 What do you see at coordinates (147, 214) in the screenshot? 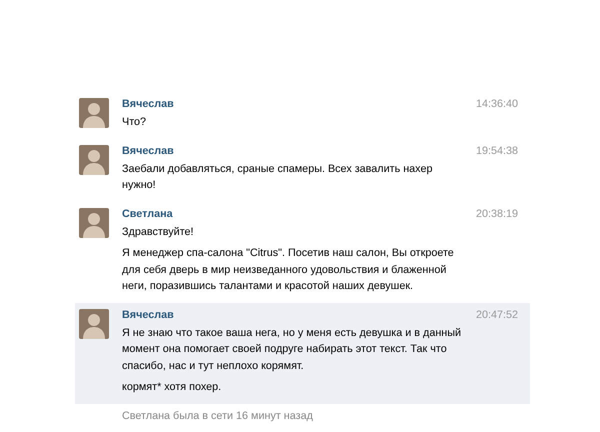
I see `author-name: Светлана` at bounding box center [147, 214].